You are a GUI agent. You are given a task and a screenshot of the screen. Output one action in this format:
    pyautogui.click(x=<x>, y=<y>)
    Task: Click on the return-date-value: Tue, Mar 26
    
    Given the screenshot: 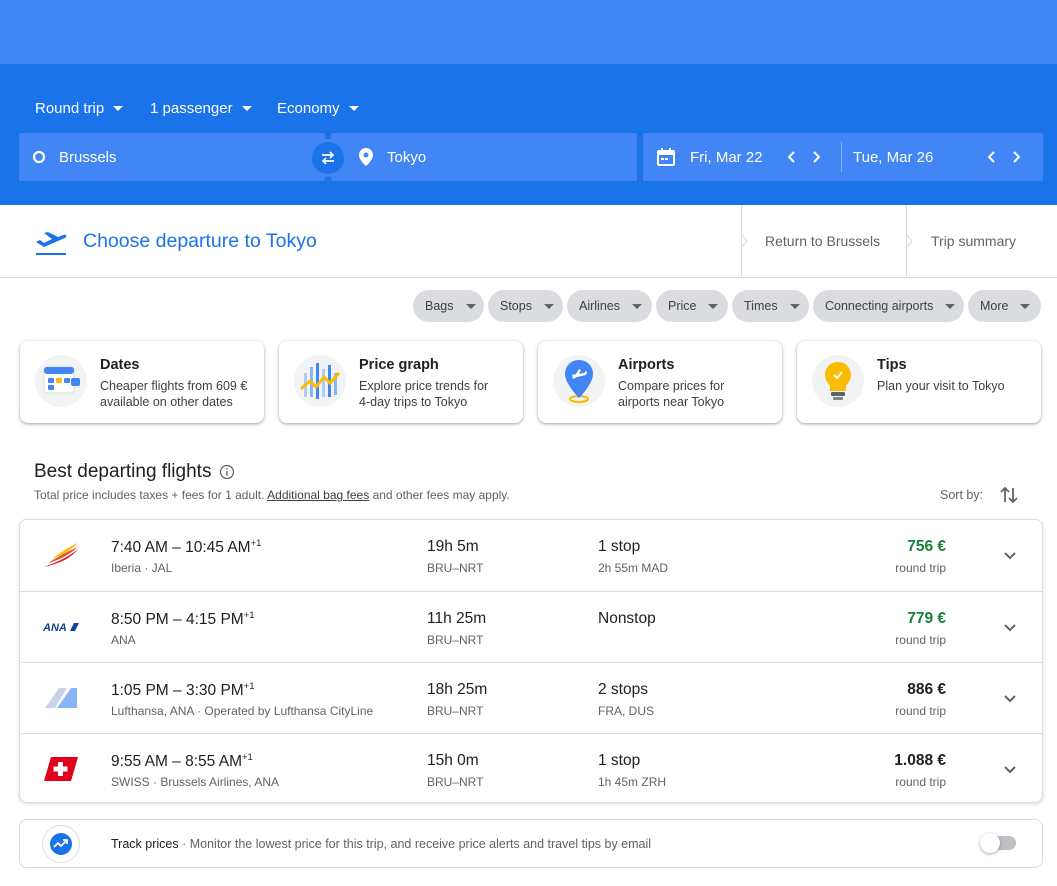 What is the action you would take?
    pyautogui.click(x=893, y=157)
    